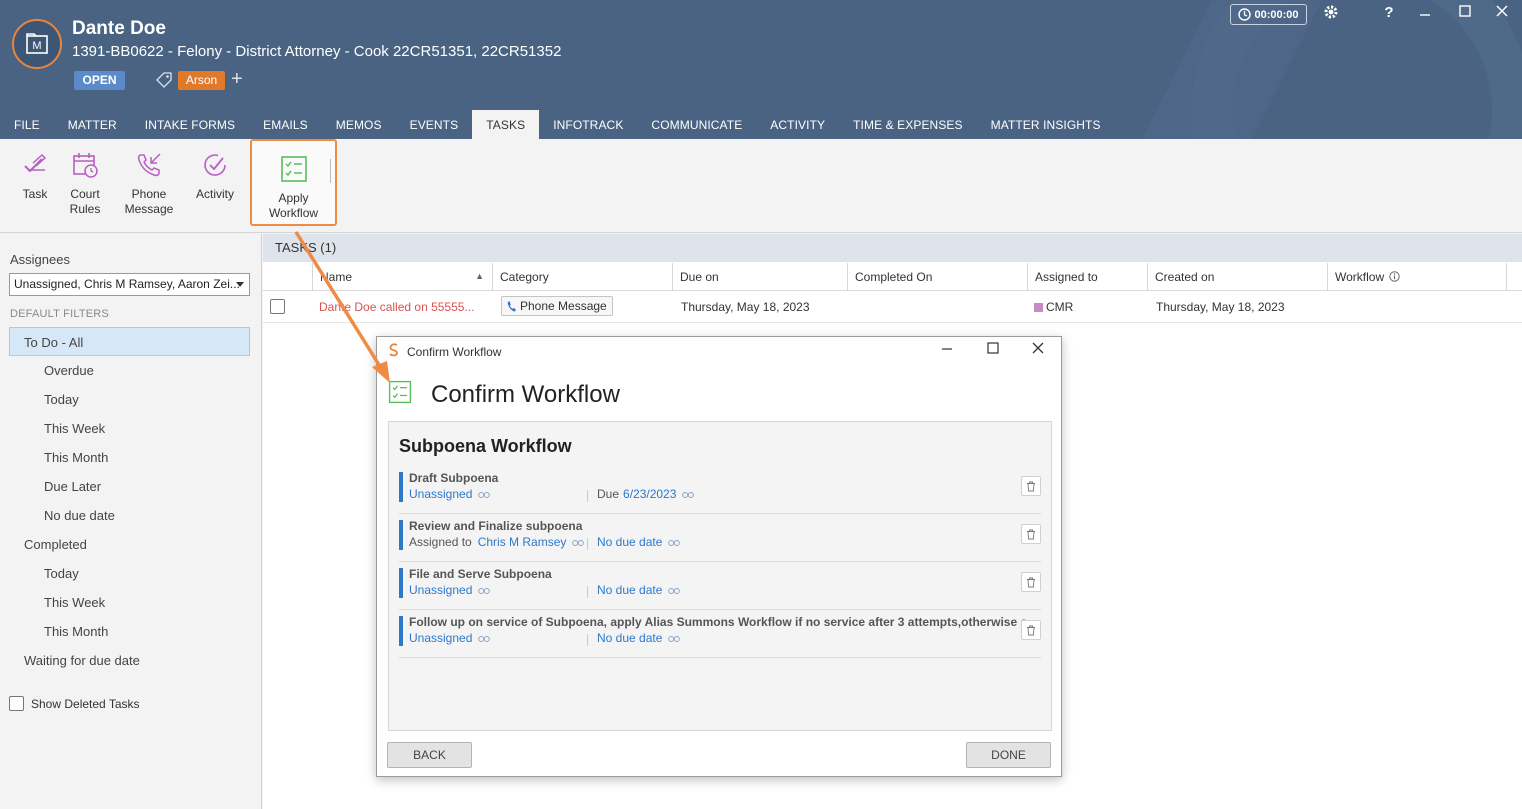  Describe the element at coordinates (190, 124) in the screenshot. I see `tab-intake-forms: INTAKE FORMS` at that location.